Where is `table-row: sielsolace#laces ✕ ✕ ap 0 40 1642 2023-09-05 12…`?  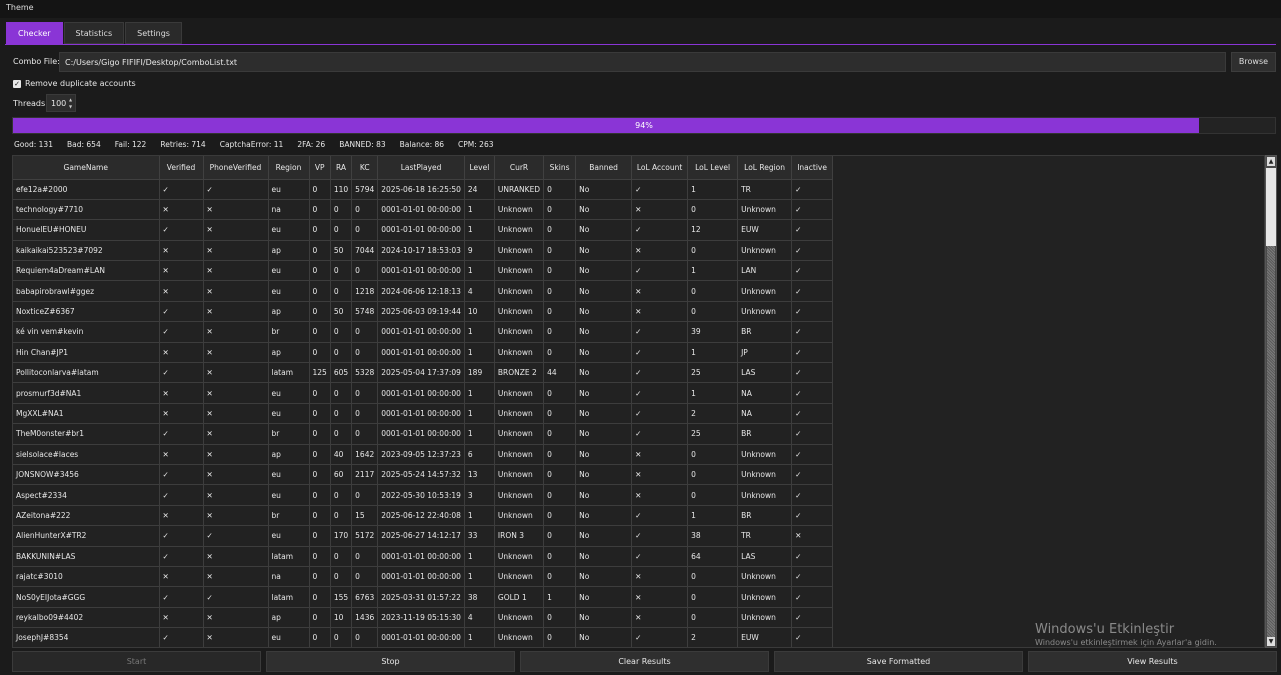
table-row: sielsolace#laces ✕ ✕ ap 0 40 1642 2023-09-05 12… is located at coordinates (423, 454).